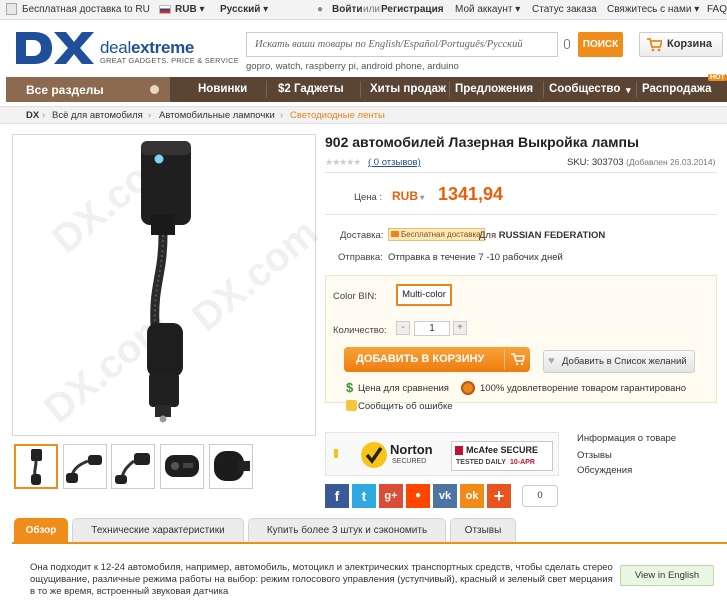 The width and height of the screenshot is (727, 600). What do you see at coordinates (418, 496) in the screenshot?
I see `reddit-icon: ●` at bounding box center [418, 496].